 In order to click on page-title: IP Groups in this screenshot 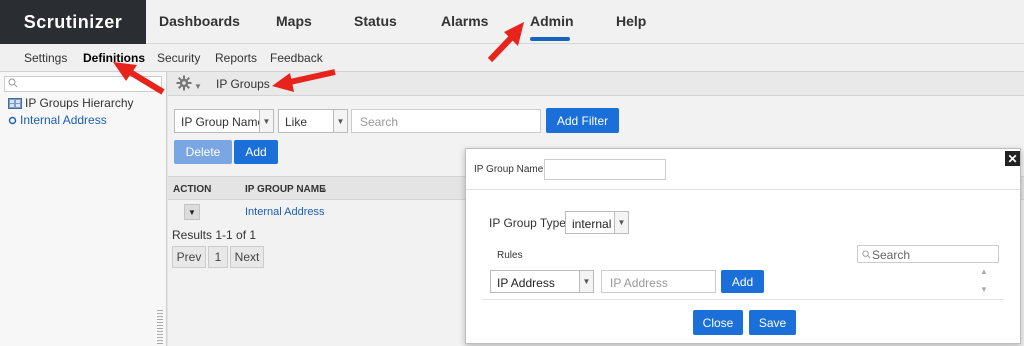, I will do `click(243, 84)`.